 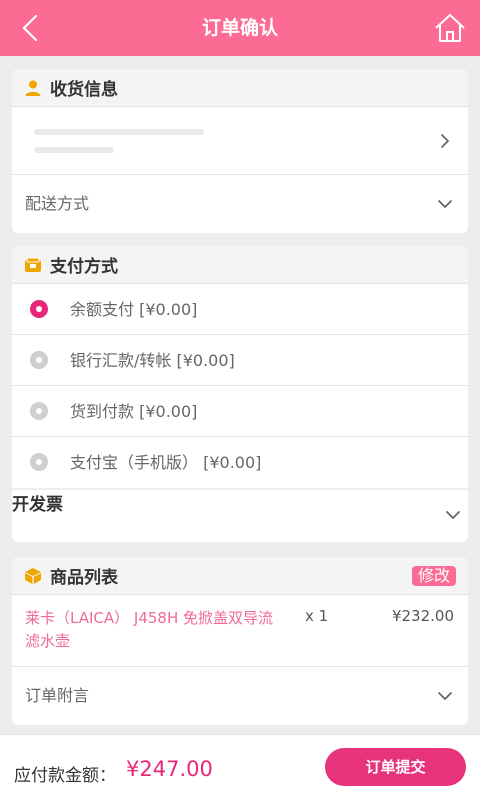 I want to click on payment-option-label: 银行汇款/转帐 [¥0.00], so click(x=152, y=360).